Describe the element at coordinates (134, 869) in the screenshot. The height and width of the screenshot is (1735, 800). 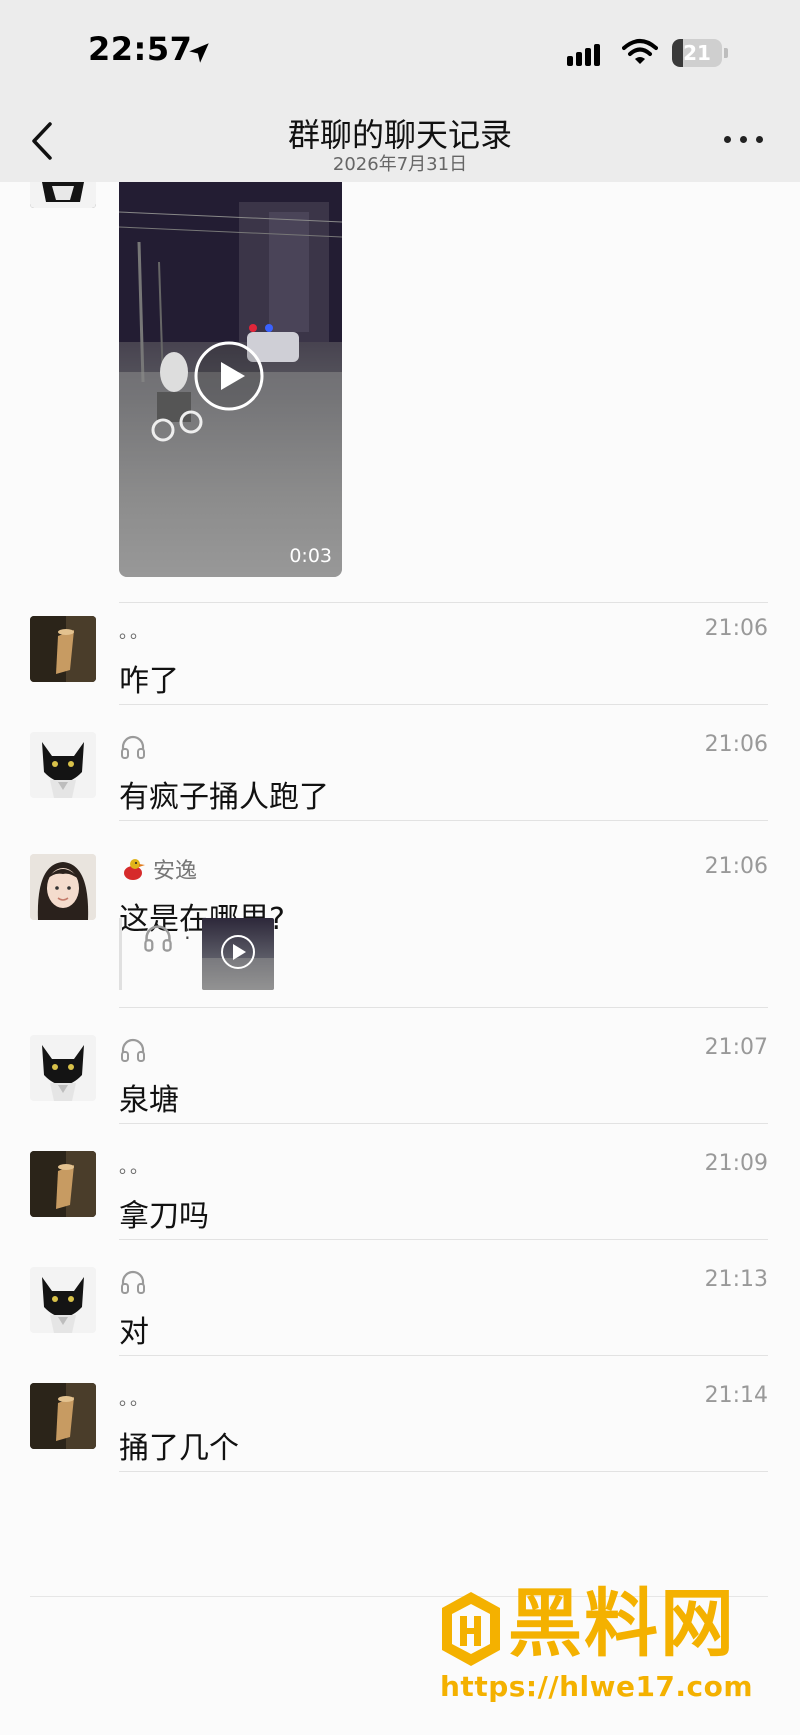
I see `duck-emoji-icon` at that location.